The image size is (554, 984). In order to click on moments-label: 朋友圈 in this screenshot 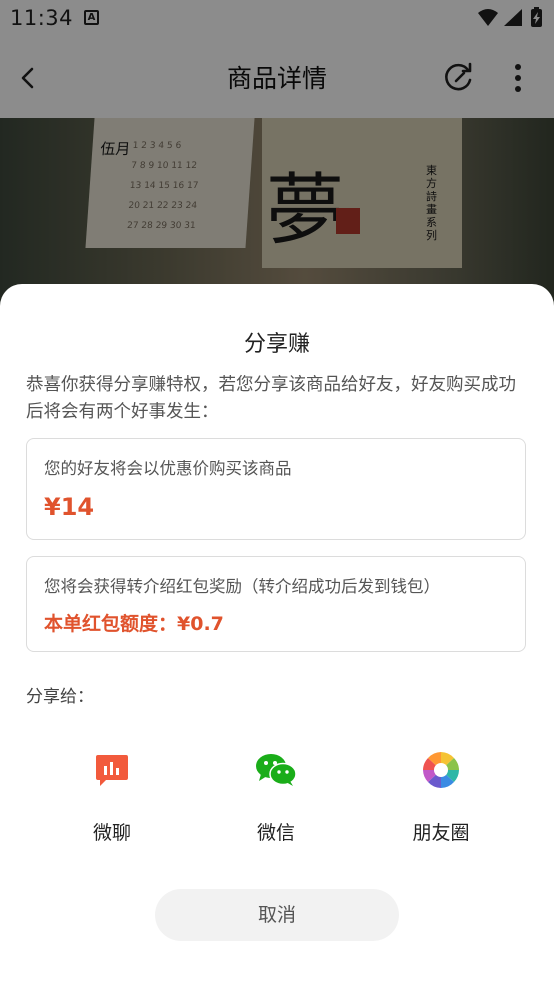, I will do `click(441, 833)`.